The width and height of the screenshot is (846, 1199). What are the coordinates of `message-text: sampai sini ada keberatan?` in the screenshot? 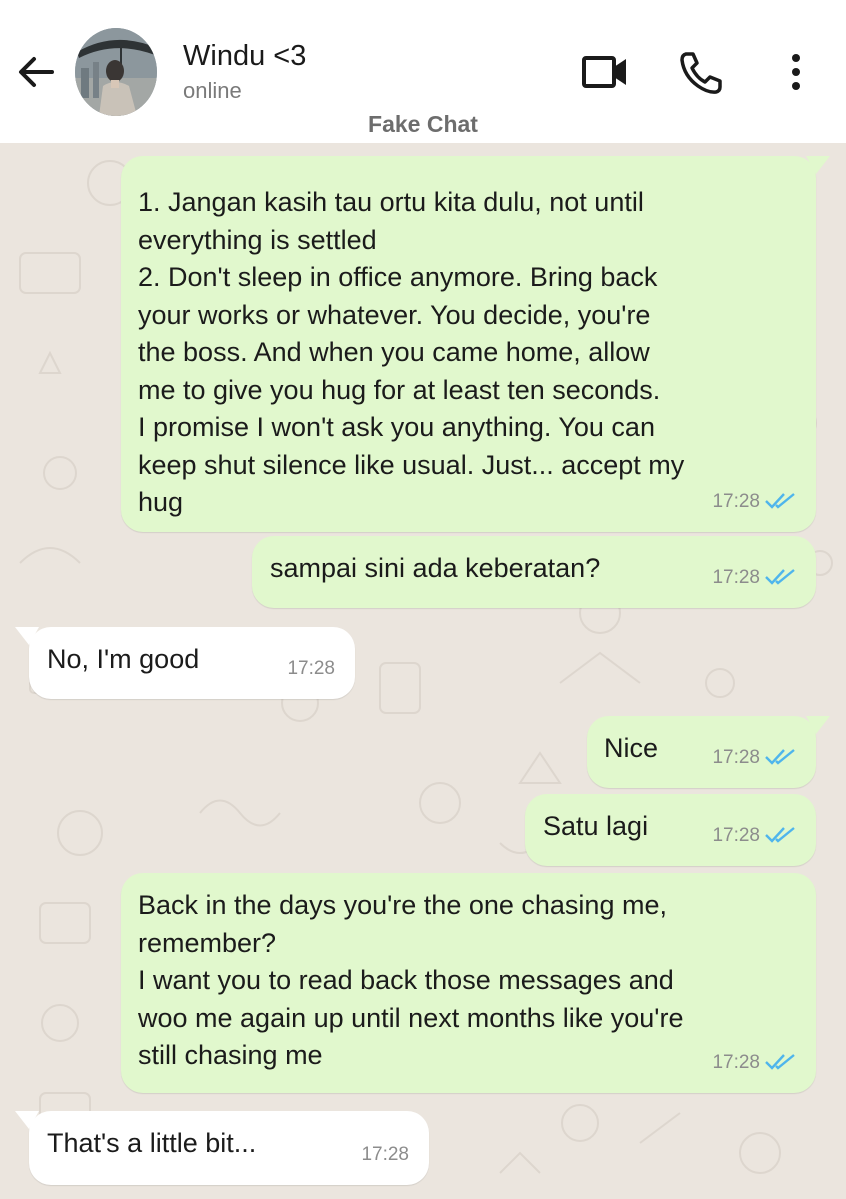 It's located at (435, 568).